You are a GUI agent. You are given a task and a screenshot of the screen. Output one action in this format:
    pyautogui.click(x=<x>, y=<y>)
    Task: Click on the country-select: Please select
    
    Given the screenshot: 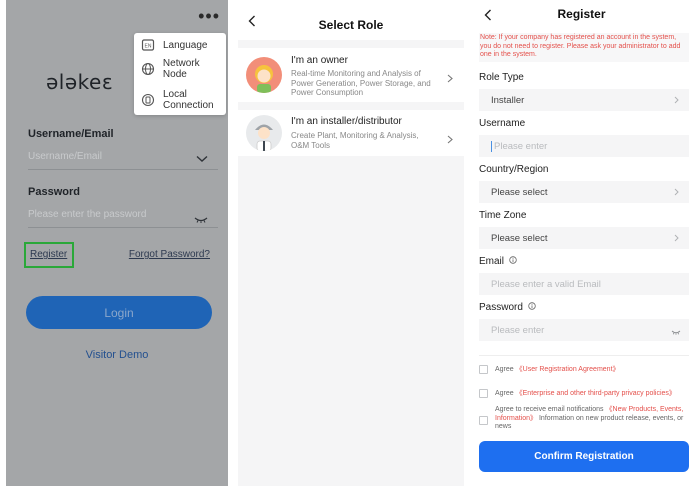 What is the action you would take?
    pyautogui.click(x=584, y=192)
    